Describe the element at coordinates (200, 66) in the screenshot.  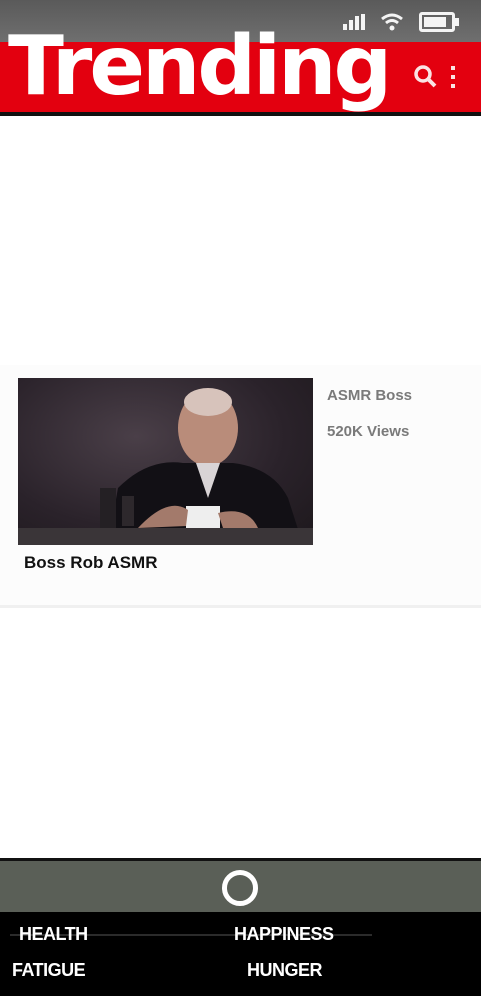
I see `page-title: Trending` at that location.